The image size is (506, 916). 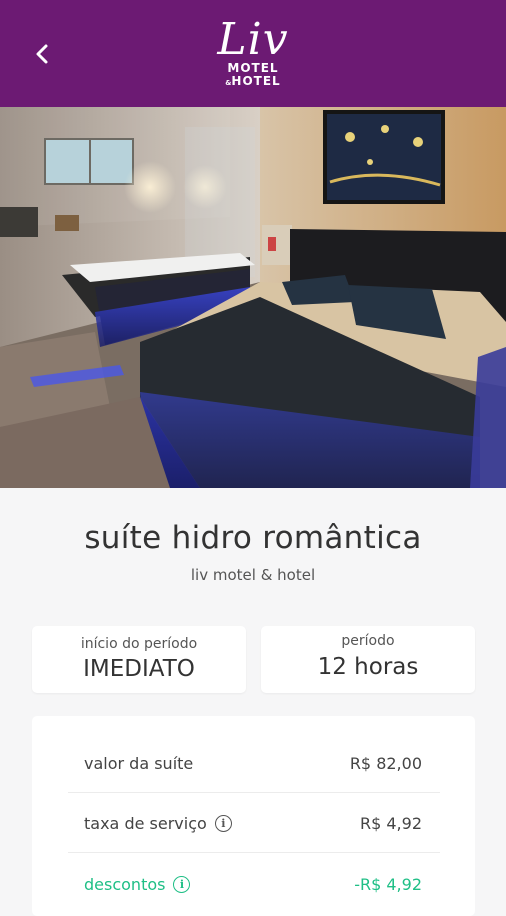 I want to click on suite-location: liv motel & hotel, so click(x=253, y=575).